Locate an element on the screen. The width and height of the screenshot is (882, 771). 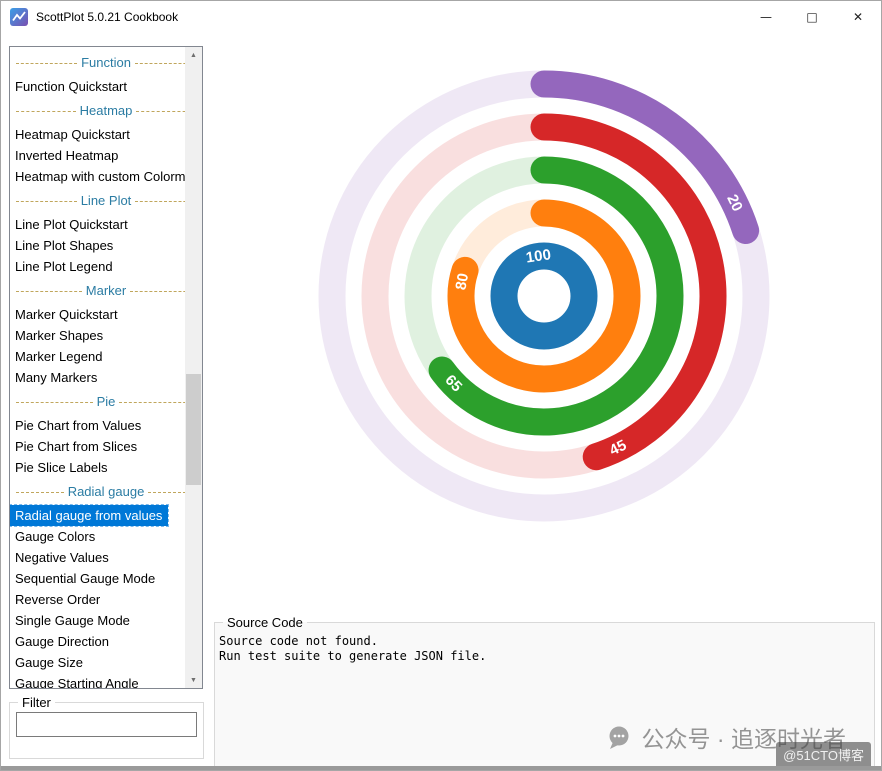
list-section-header: Function is located at coordinates (106, 62).